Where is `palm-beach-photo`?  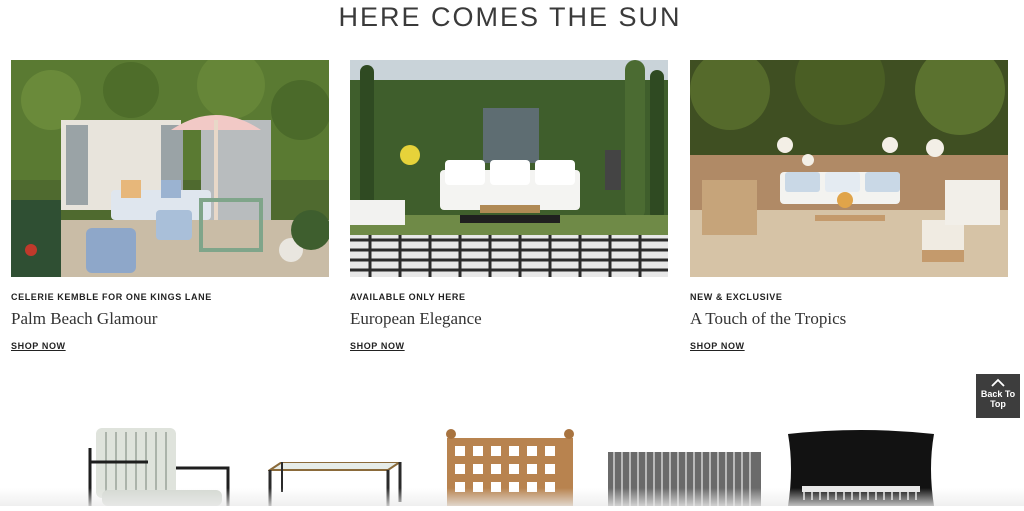 palm-beach-photo is located at coordinates (170, 168).